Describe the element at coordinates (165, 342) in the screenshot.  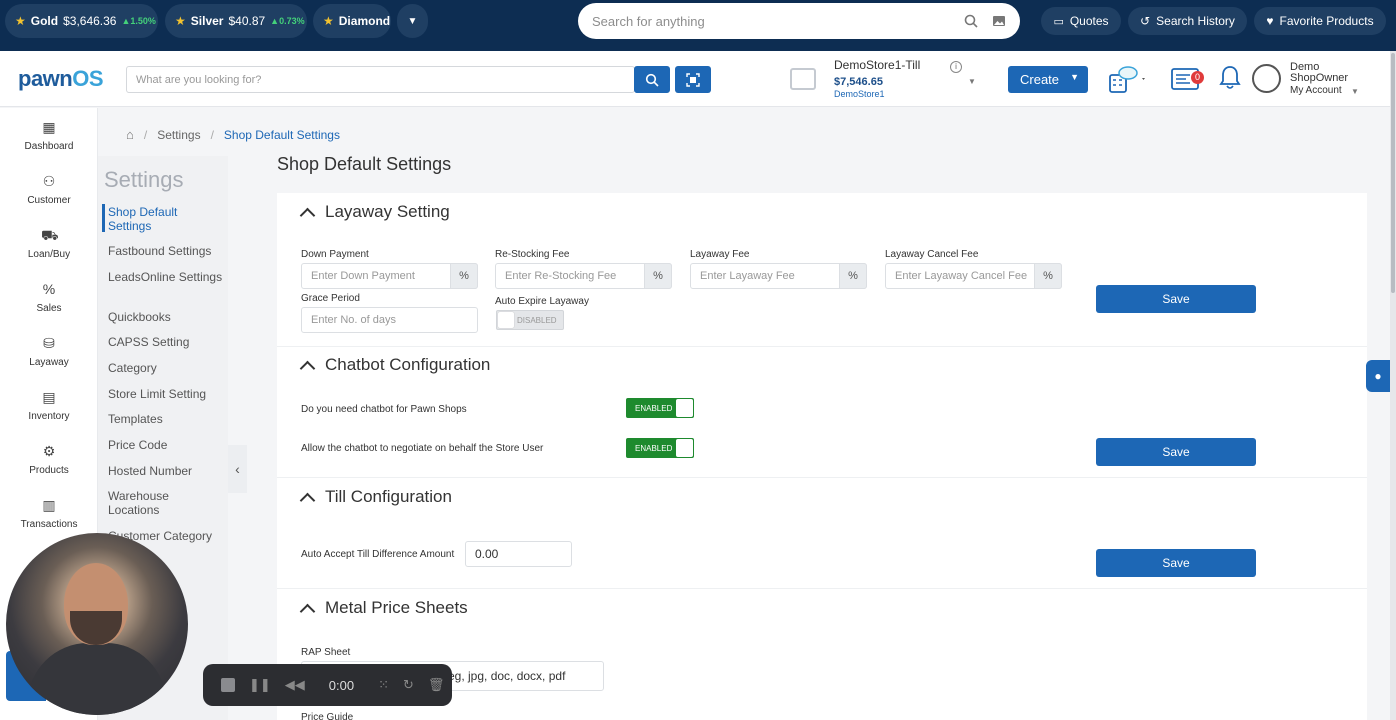
I see `settings-item-capss: CAPSS Setting` at that location.